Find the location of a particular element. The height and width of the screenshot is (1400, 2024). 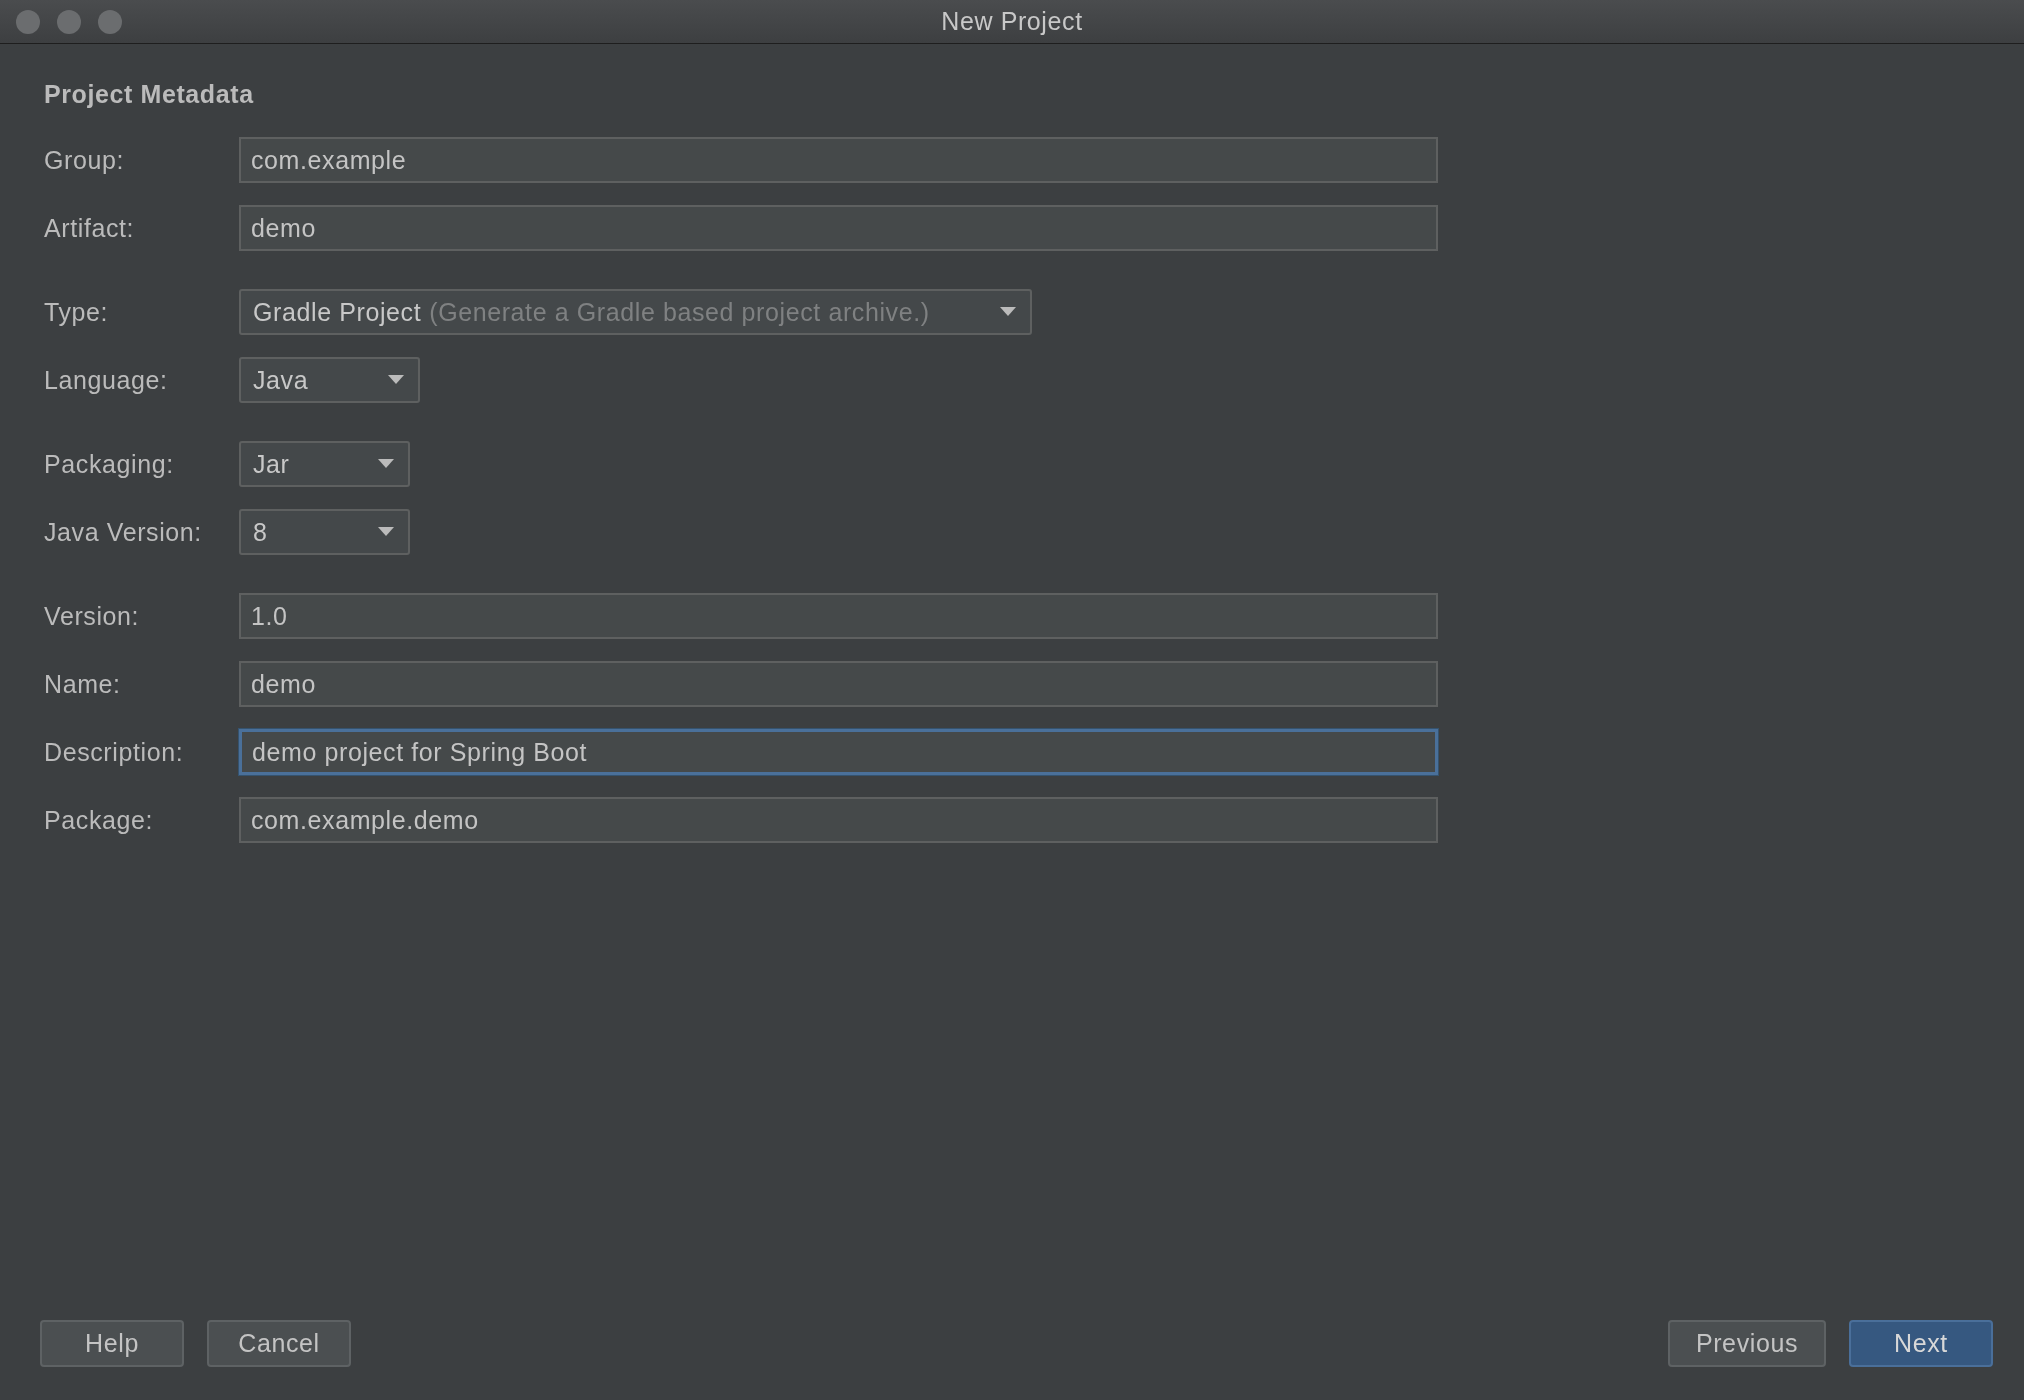

field-label: Artifact: is located at coordinates (90, 228).